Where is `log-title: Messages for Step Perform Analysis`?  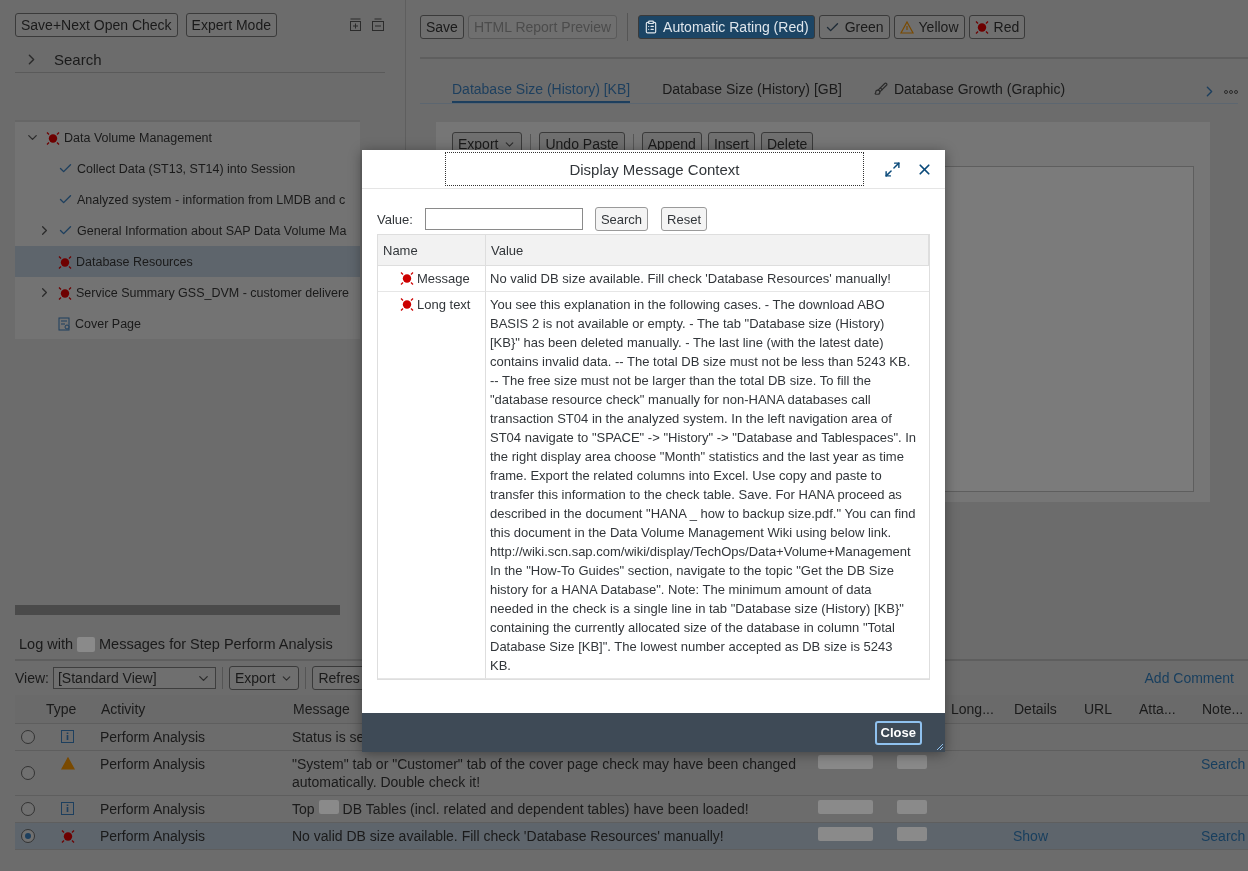 log-title: Messages for Step Perform Analysis is located at coordinates (216, 644).